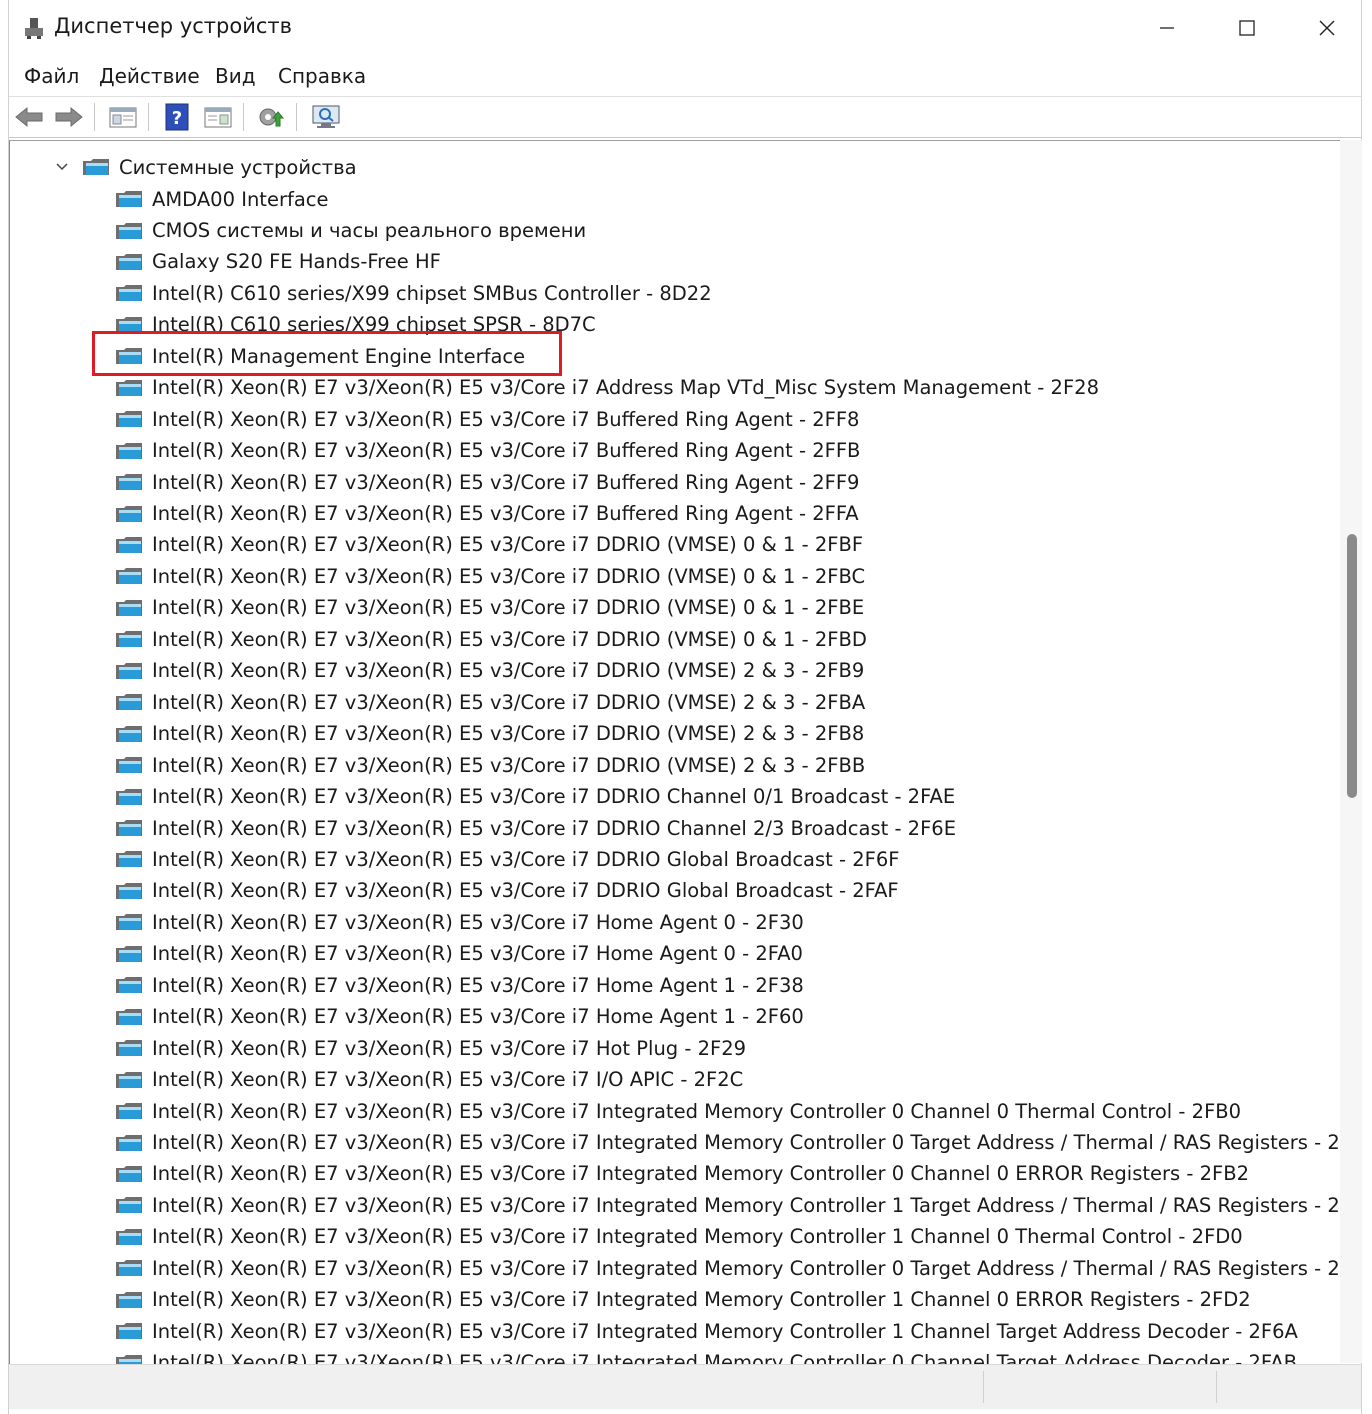 The image size is (1372, 1414). Describe the element at coordinates (96, 167) in the screenshot. I see `system-devices-folder-icon` at that location.